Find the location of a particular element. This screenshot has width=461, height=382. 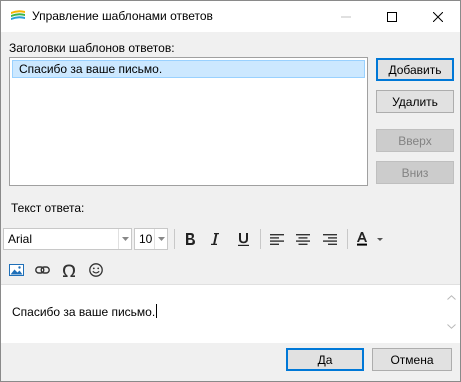

chevron-up-icon is located at coordinates (451, 297).